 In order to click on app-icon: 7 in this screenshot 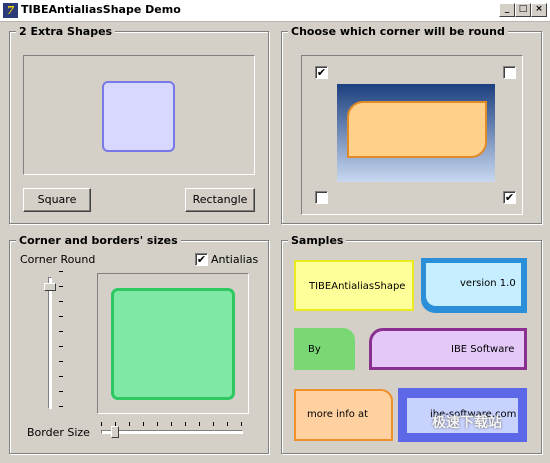, I will do `click(10, 10)`.